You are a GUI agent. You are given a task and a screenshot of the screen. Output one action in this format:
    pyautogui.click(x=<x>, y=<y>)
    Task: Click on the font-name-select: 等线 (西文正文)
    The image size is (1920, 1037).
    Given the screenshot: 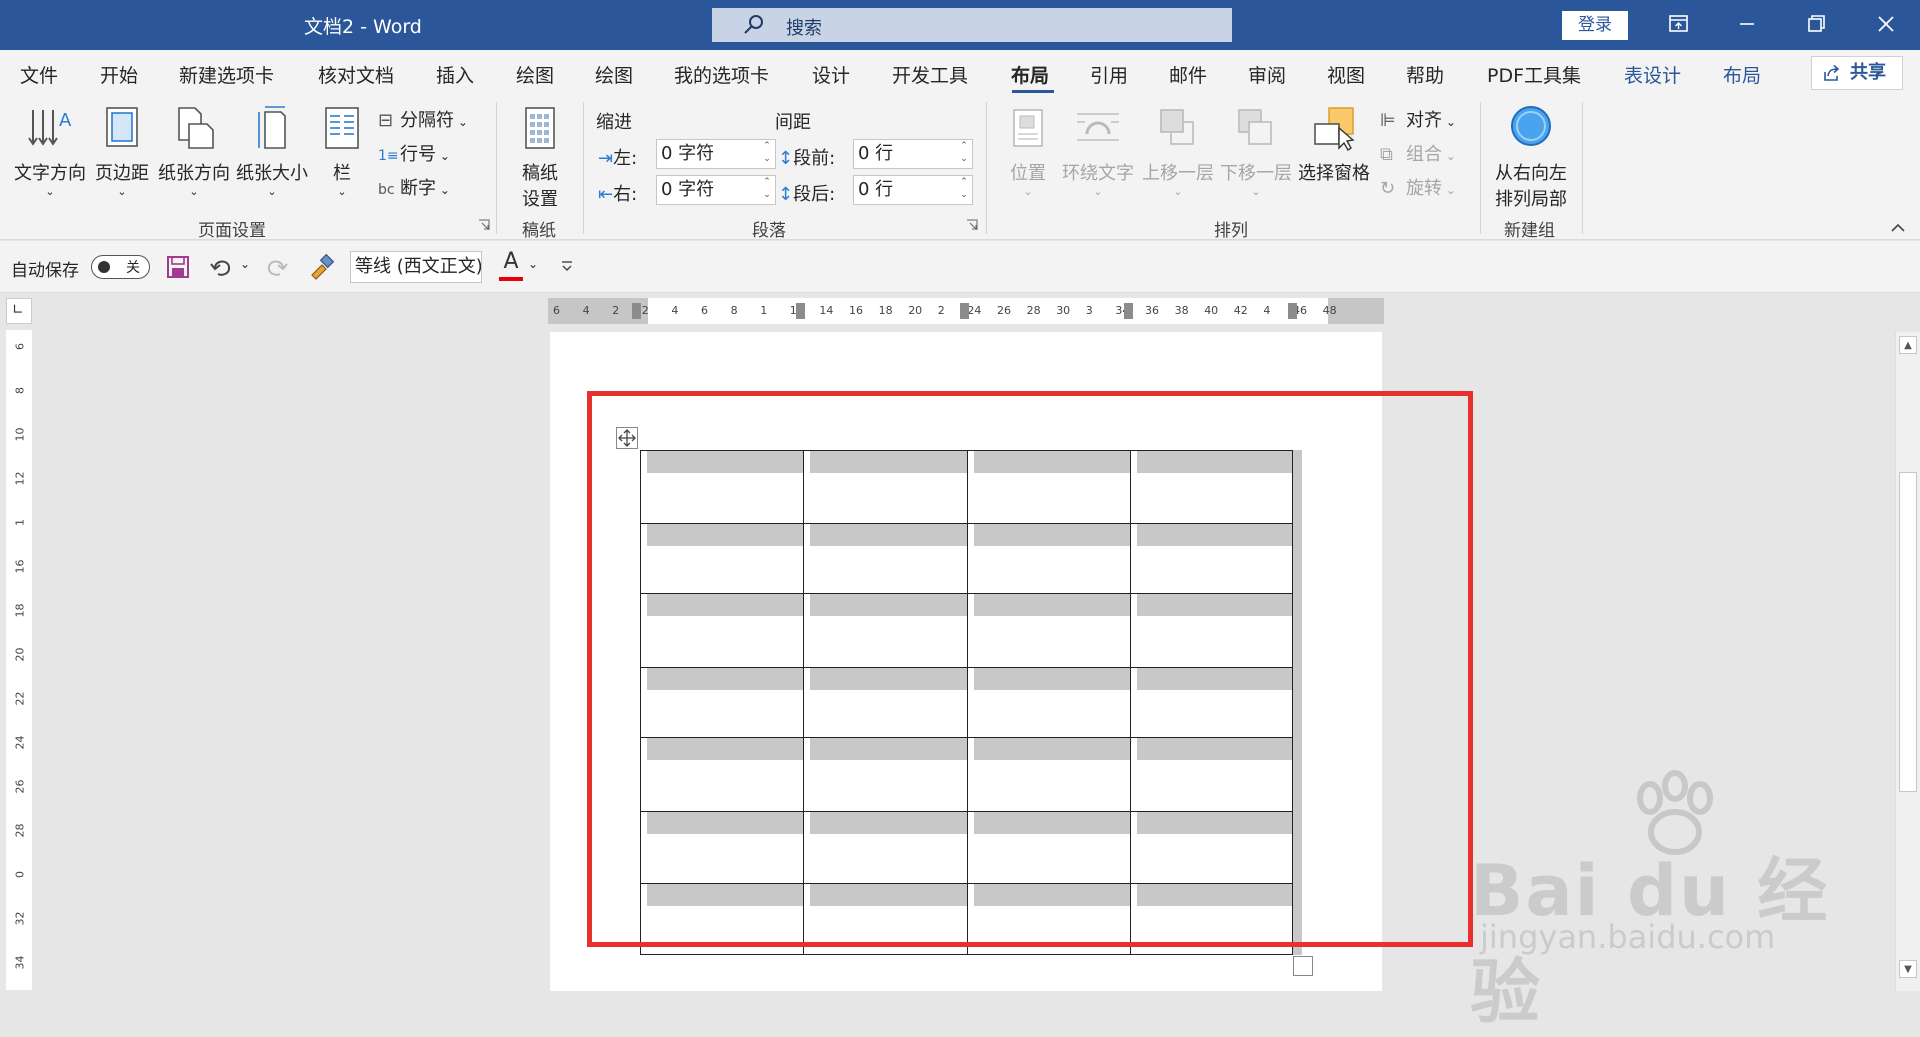 What is the action you would take?
    pyautogui.click(x=416, y=267)
    